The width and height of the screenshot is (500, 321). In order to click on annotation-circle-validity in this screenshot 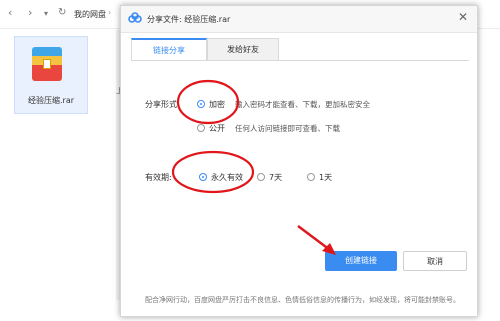, I will do `click(213, 172)`.